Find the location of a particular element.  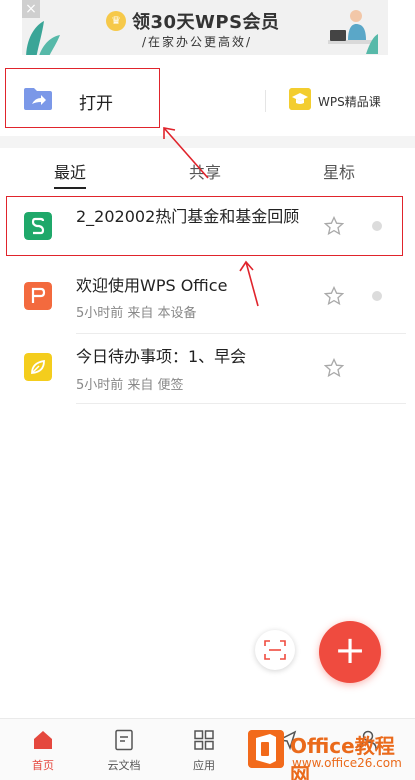

row-divider is located at coordinates (241, 403).